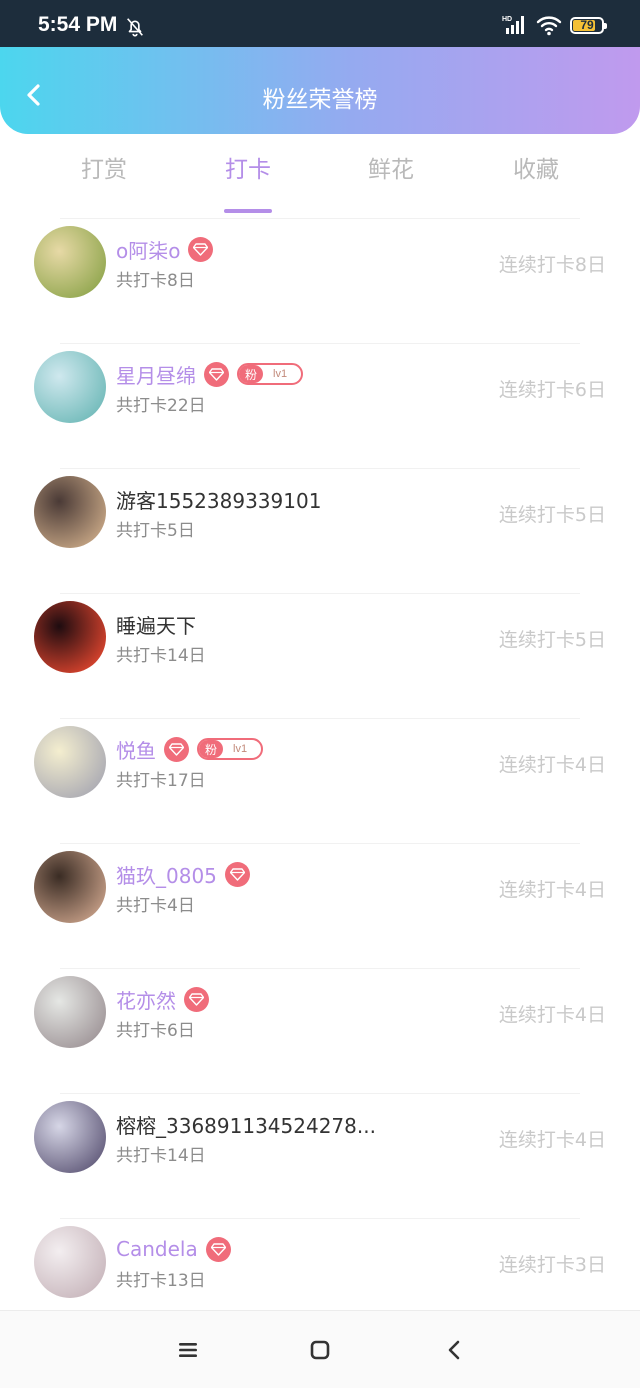 This screenshot has height=1388, width=640. What do you see at coordinates (552, 265) in the screenshot?
I see `streak-checkins: 连续打卡8日` at bounding box center [552, 265].